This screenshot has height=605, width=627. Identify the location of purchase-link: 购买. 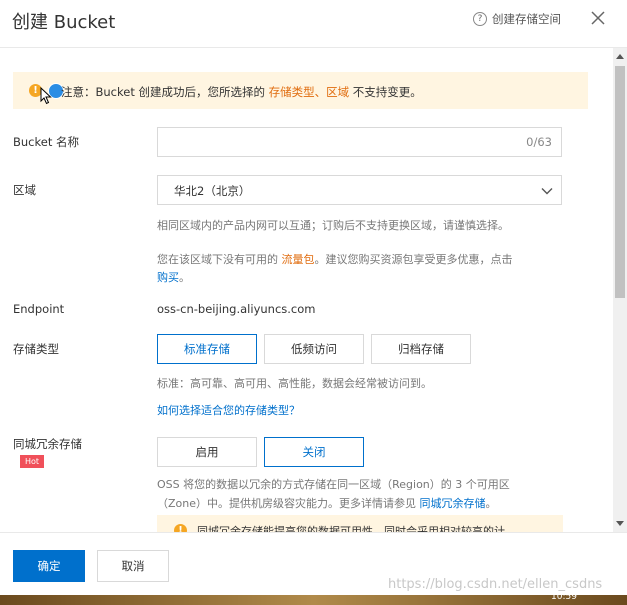
(168, 277).